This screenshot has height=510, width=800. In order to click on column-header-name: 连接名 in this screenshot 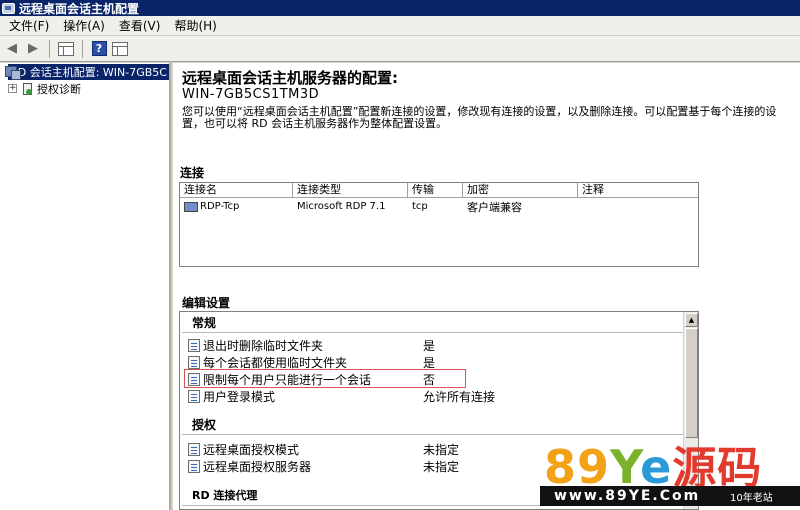, I will do `click(236, 190)`.